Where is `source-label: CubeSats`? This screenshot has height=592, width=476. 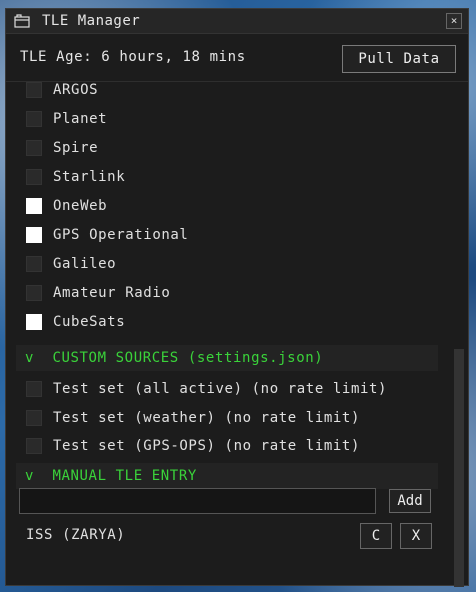 source-label: CubeSats is located at coordinates (89, 322).